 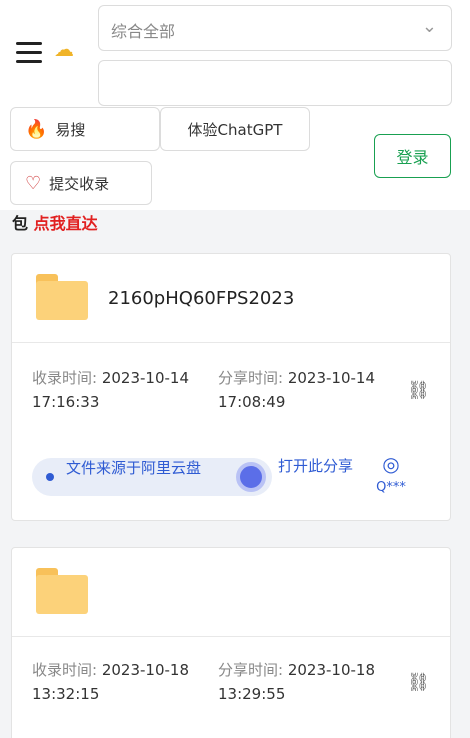 I want to click on open-share-link: 打开此分享, so click(x=320, y=466).